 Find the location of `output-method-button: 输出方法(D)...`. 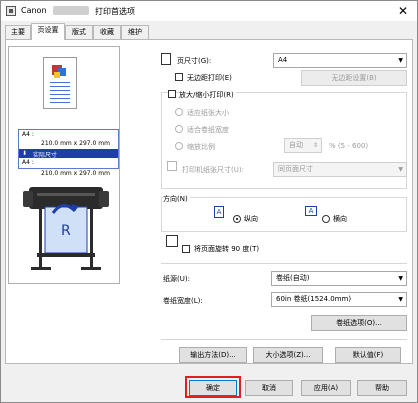

output-method-button: 输出方法(D)... is located at coordinates (213, 355).